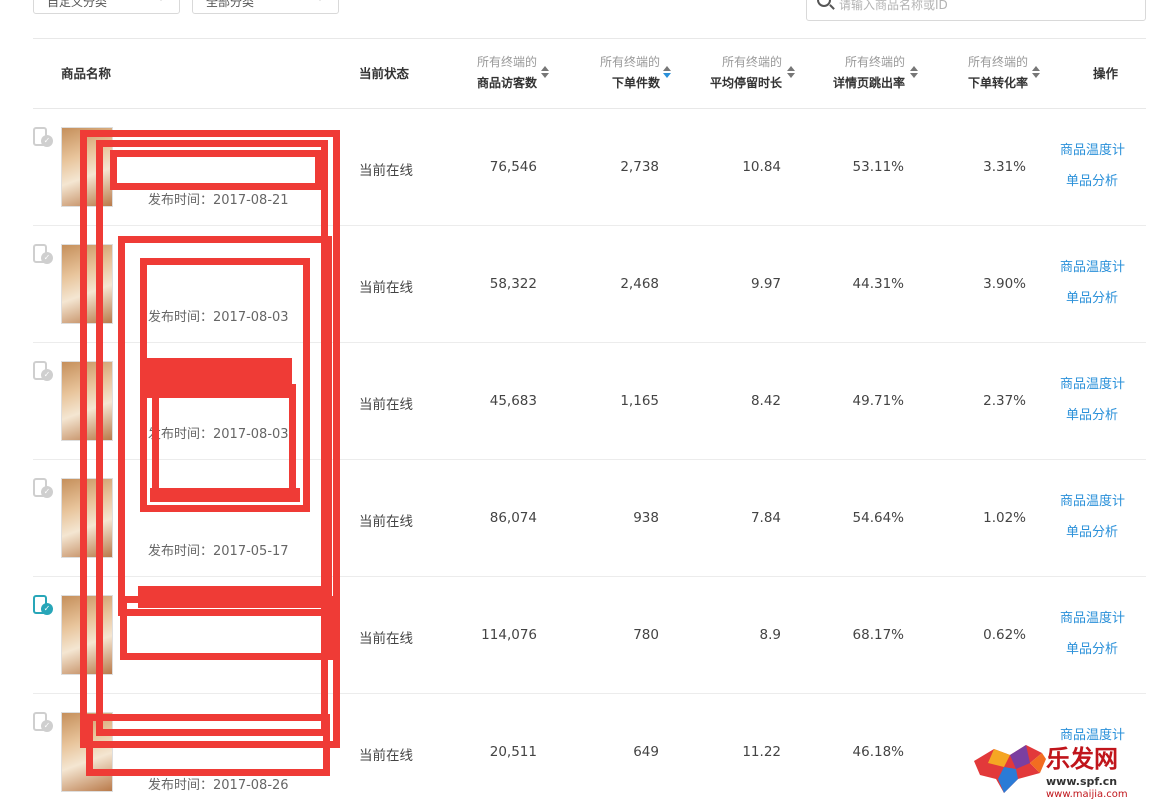  What do you see at coordinates (482, 73) in the screenshot?
I see `header-visitors: 所有终端的 商品访客数` at bounding box center [482, 73].